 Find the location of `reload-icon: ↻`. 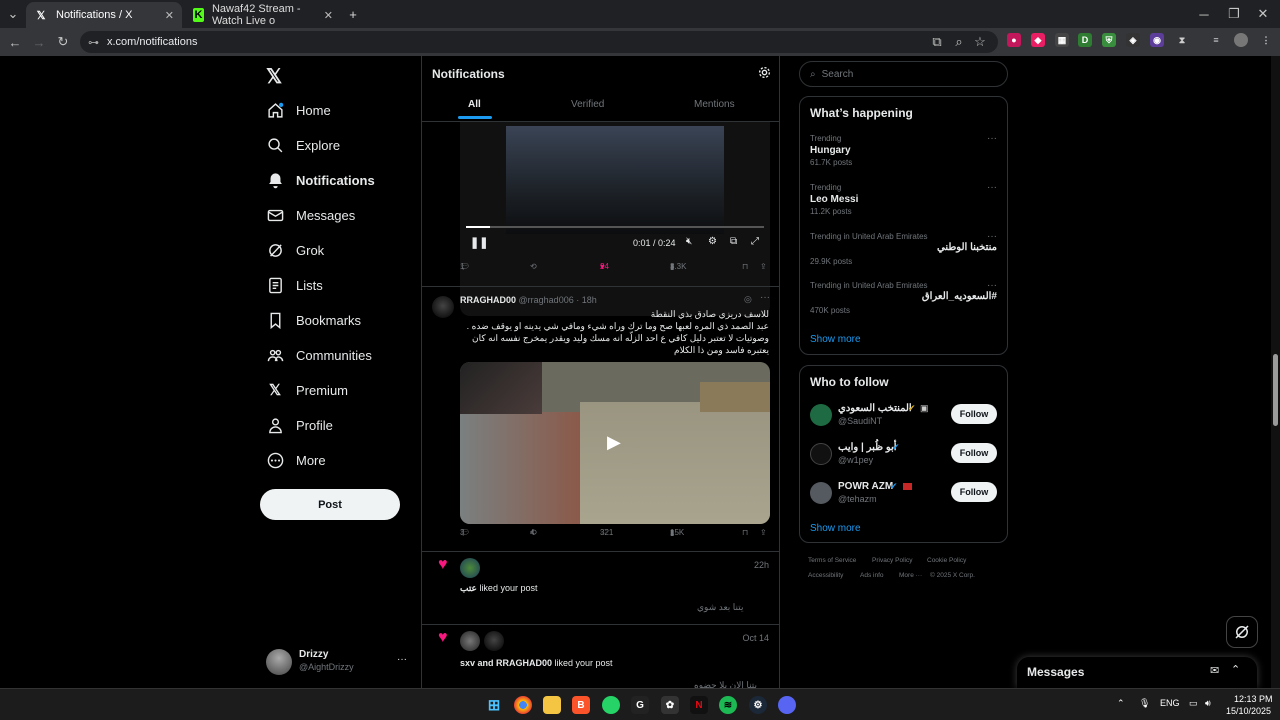

reload-icon: ↻ is located at coordinates (63, 42).